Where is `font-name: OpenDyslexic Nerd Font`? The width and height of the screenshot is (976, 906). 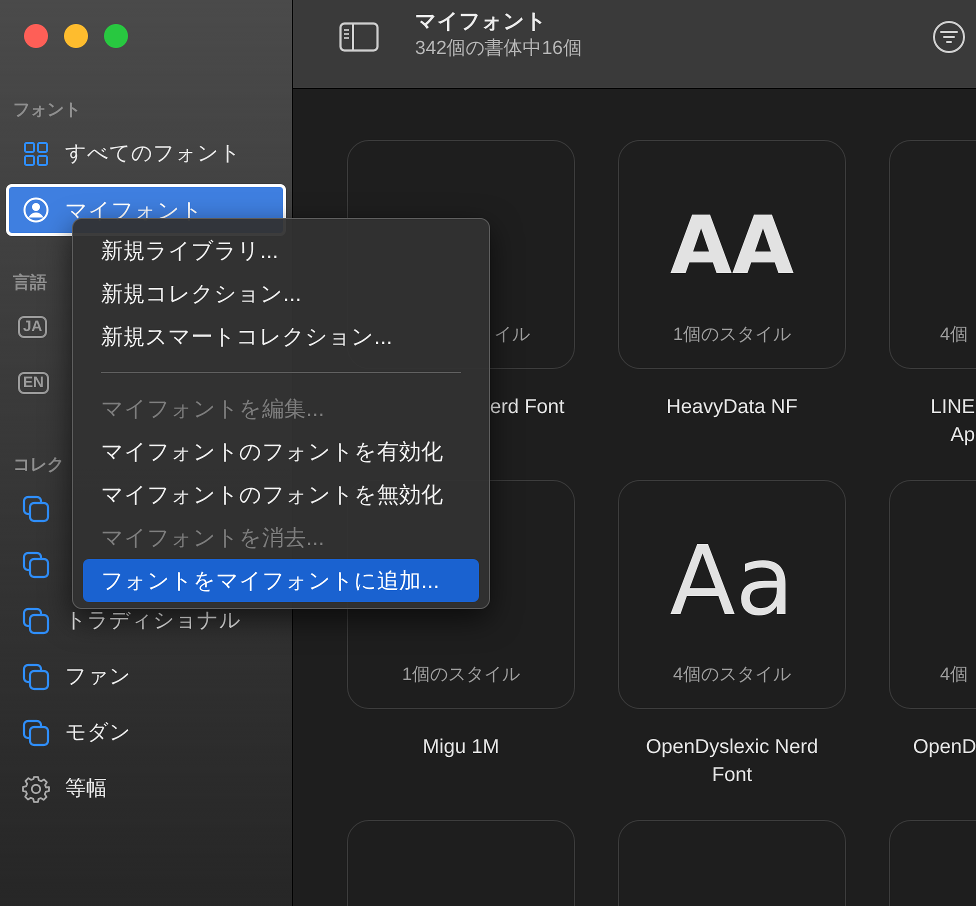
font-name: OpenDyslexic Nerd Font is located at coordinates (732, 761).